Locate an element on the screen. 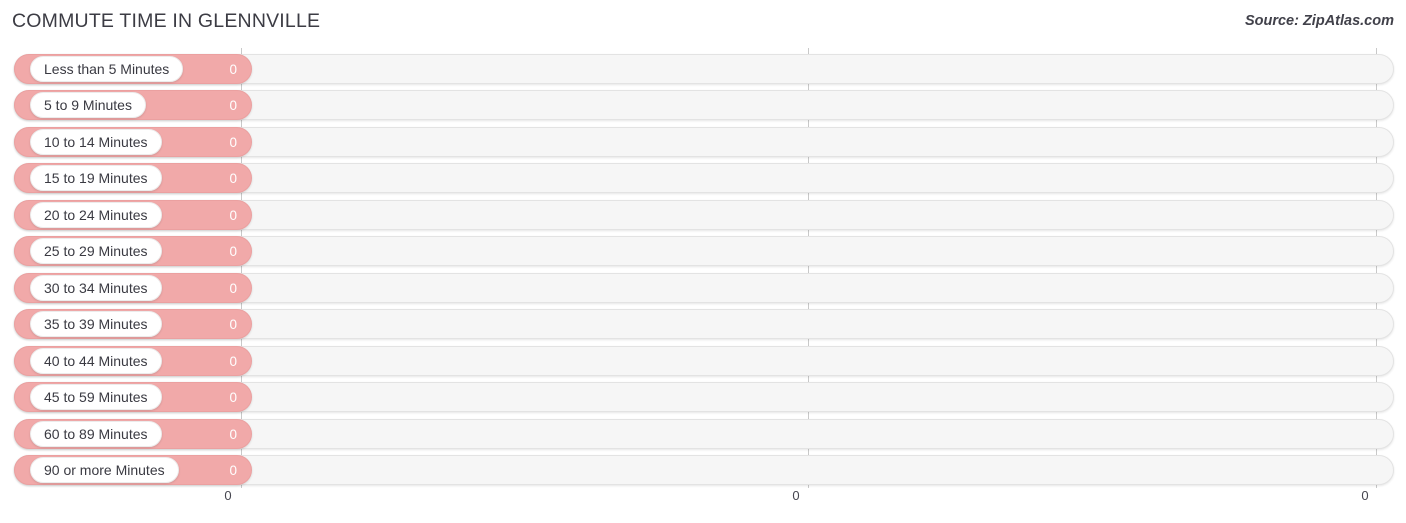 The height and width of the screenshot is (523, 1406). category-label-pill: 5 to 9 Minutes is located at coordinates (88, 105).